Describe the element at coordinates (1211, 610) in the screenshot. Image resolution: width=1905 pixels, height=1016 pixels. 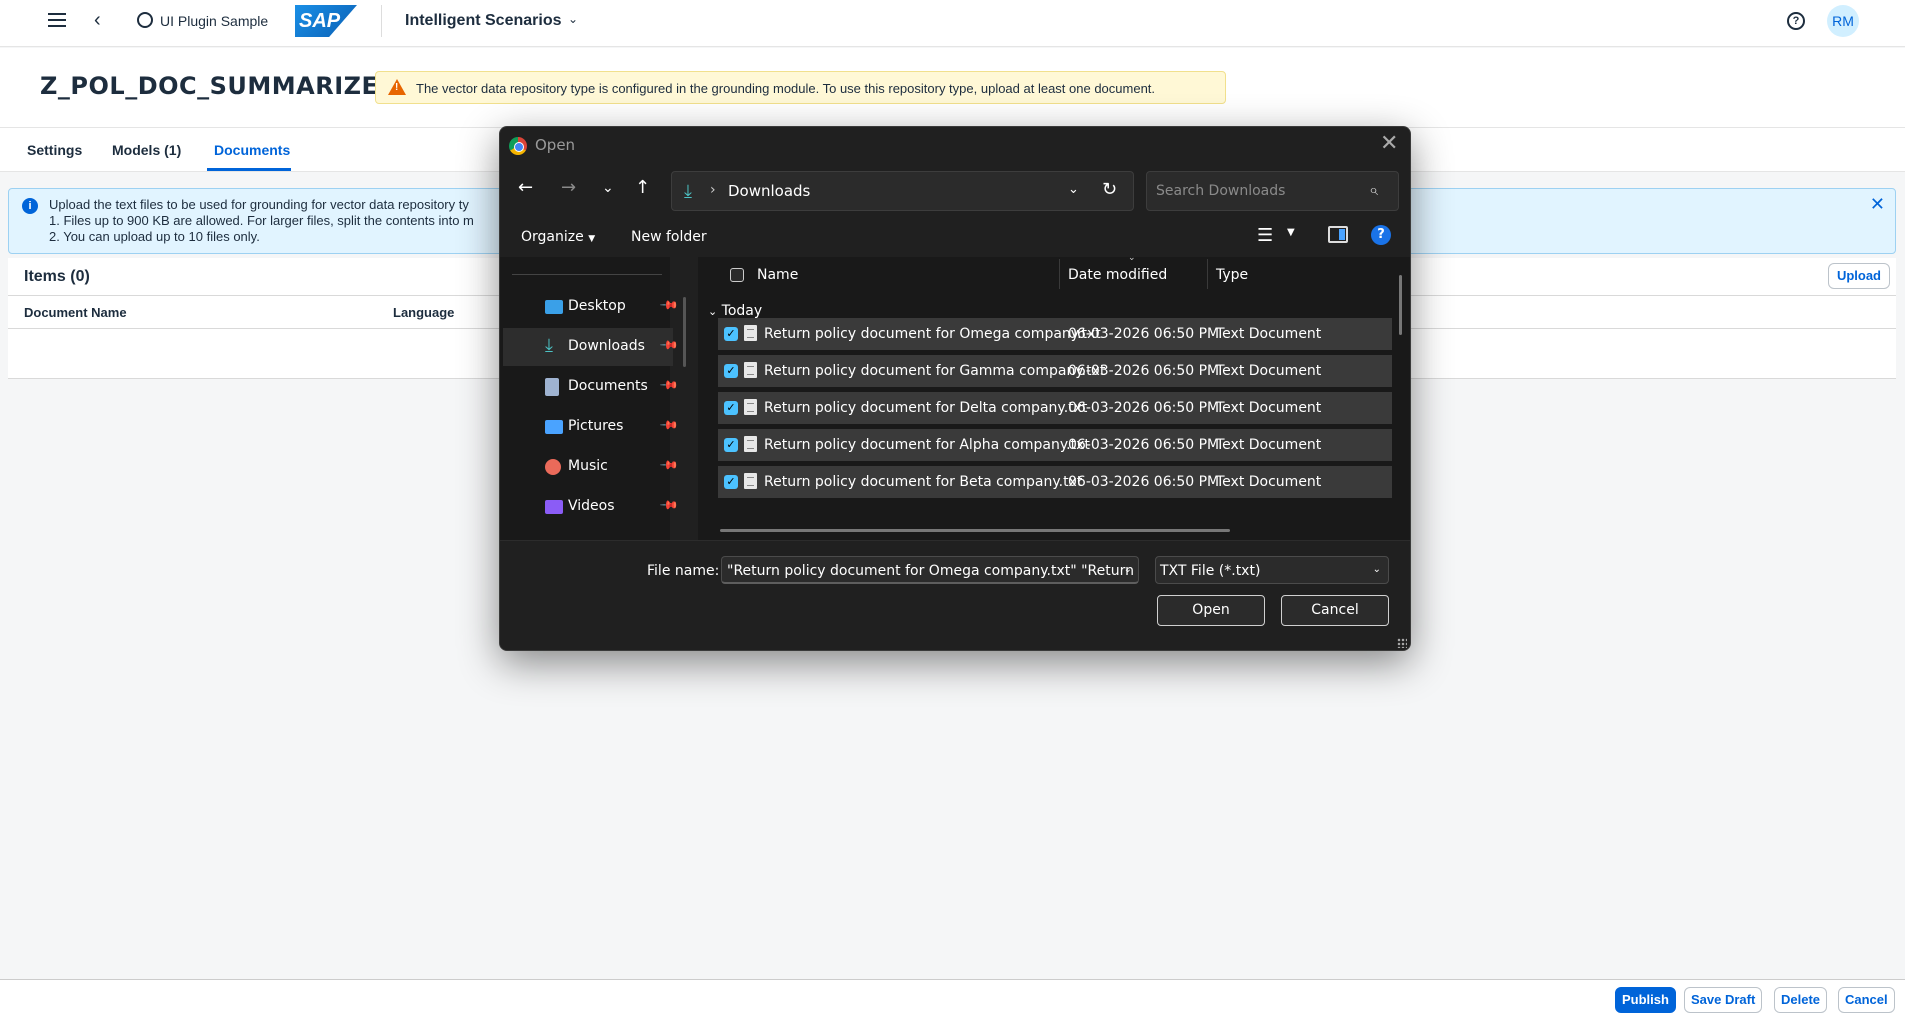
I see `open-button: Open` at that location.